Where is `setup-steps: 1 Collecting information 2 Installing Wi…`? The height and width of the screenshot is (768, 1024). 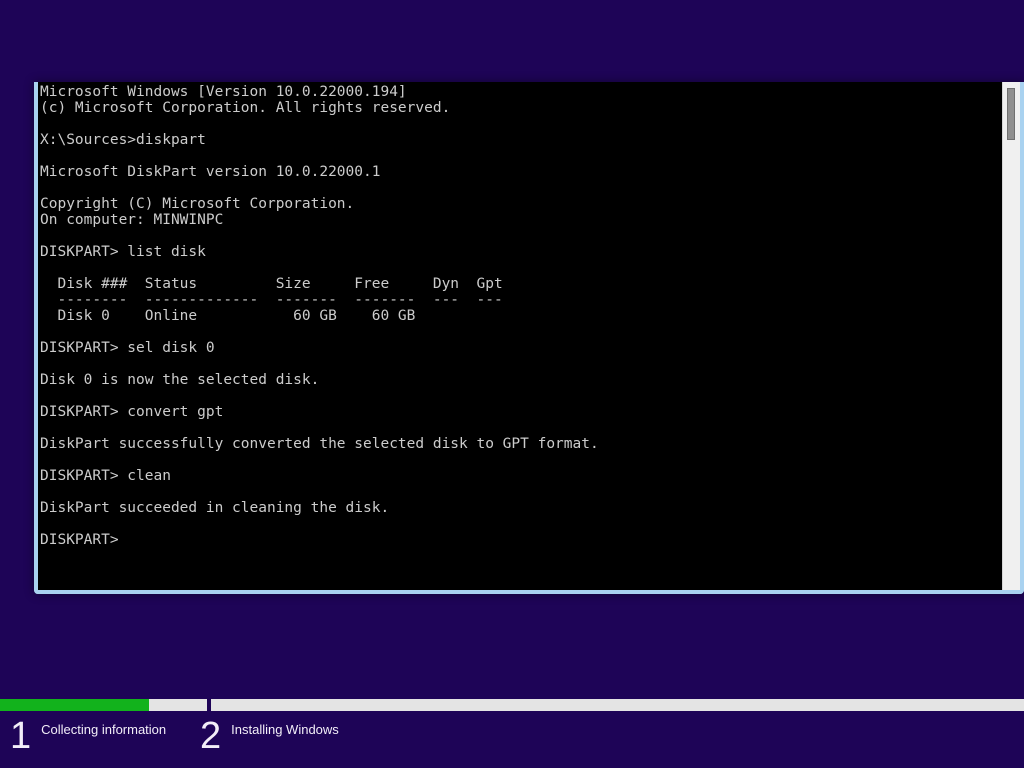
setup-steps: 1 Collecting information 2 Installing Wi… is located at coordinates (512, 741).